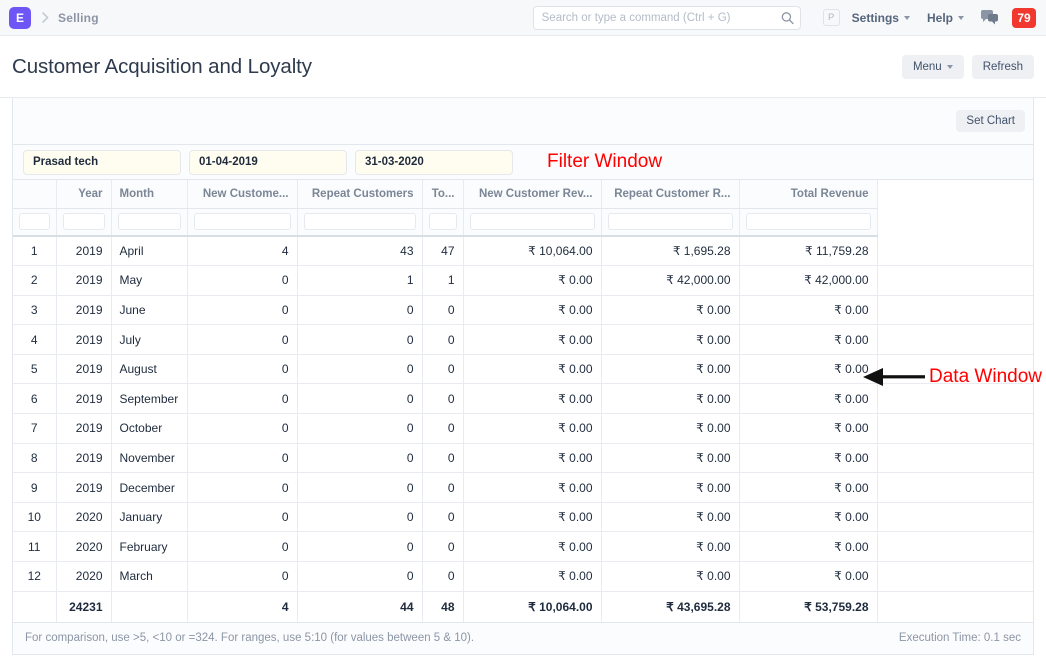 Image resolution: width=1046 pixels, height=665 pixels. I want to click on table-row: 2 2019 May 0 1 1 ₹ 0.00 ₹ 42,000.00 ₹ 42,000.00, so click(523, 280).